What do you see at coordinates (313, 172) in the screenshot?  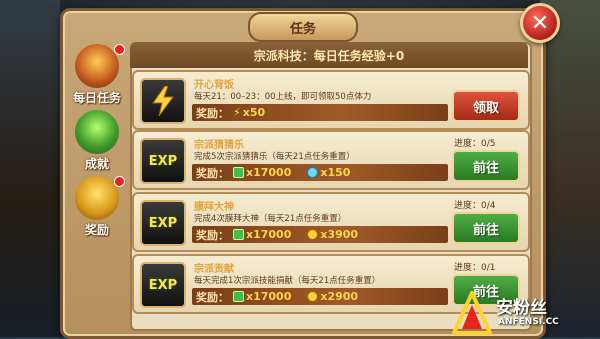 I see `orb-icon` at bounding box center [313, 172].